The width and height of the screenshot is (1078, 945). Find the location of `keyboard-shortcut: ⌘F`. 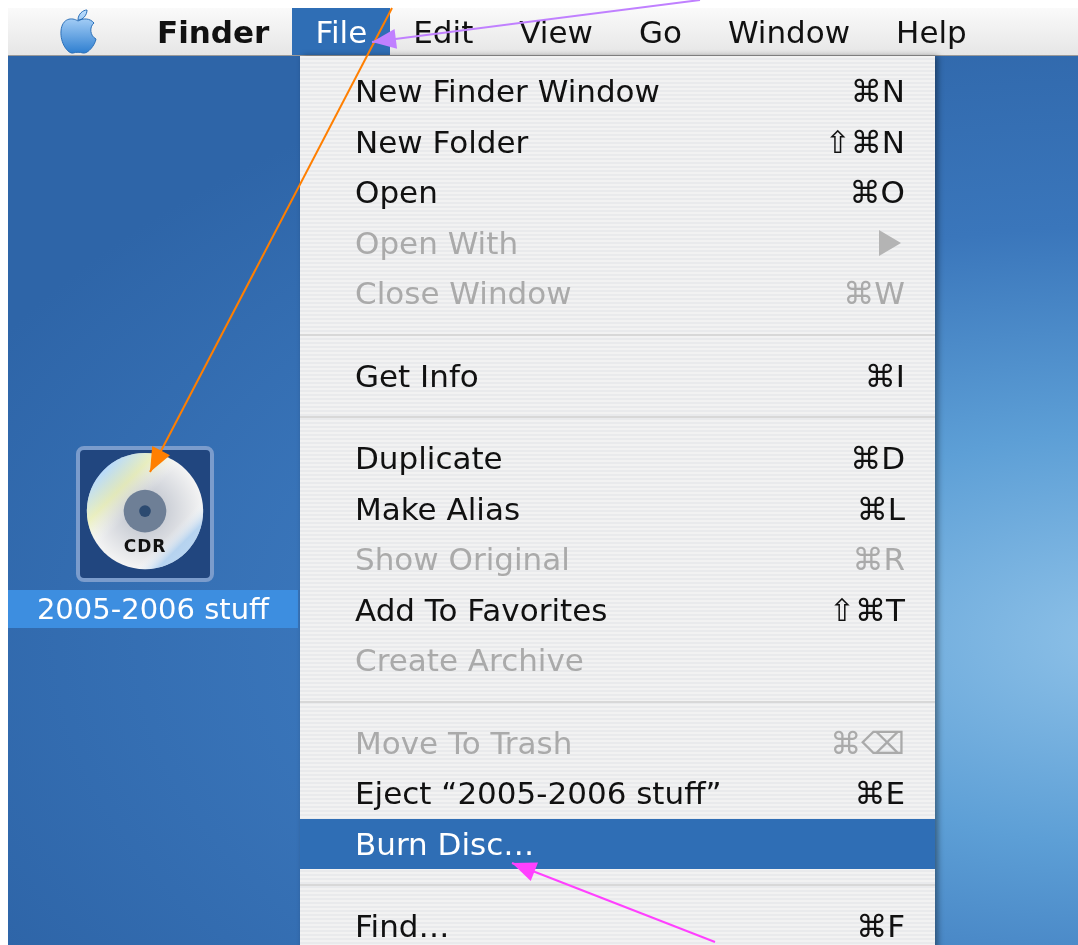

keyboard-shortcut: ⌘F is located at coordinates (880, 926).